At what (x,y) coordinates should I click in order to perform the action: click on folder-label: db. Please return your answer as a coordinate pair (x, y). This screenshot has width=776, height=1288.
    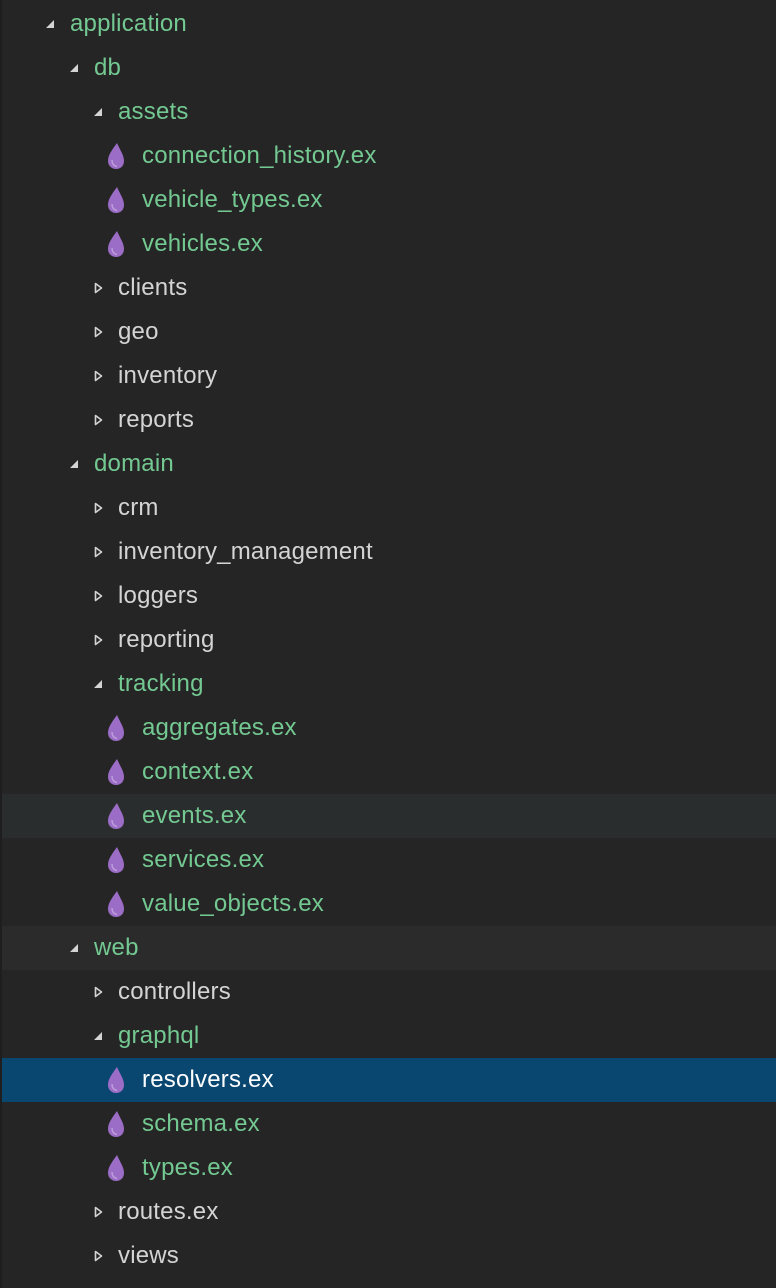
    Looking at the image, I should click on (108, 67).